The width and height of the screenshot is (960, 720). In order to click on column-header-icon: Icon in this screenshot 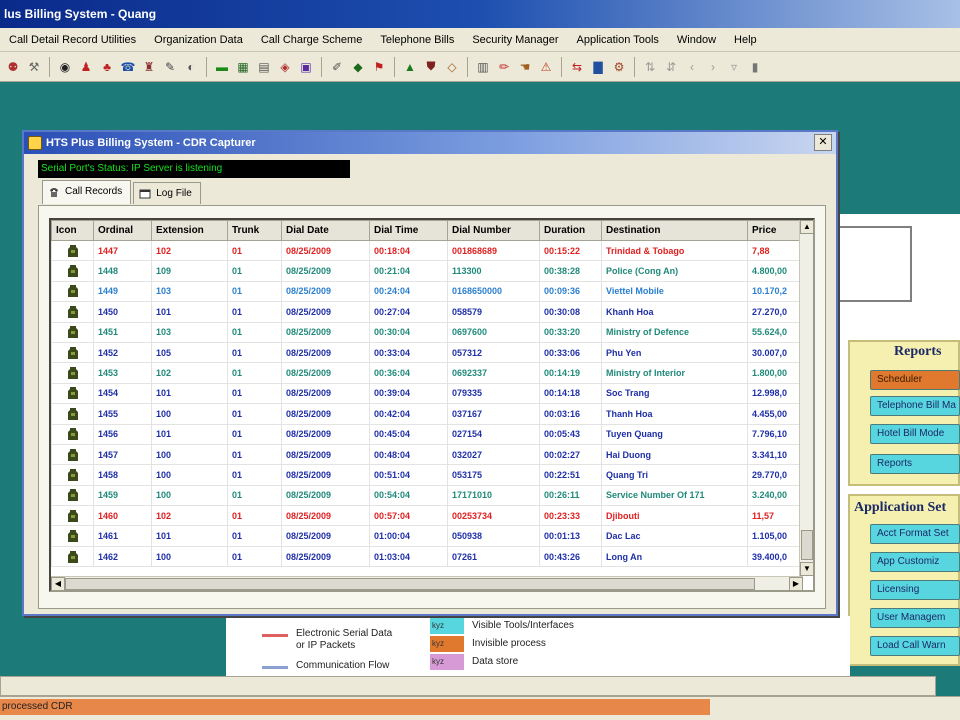, I will do `click(72, 230)`.